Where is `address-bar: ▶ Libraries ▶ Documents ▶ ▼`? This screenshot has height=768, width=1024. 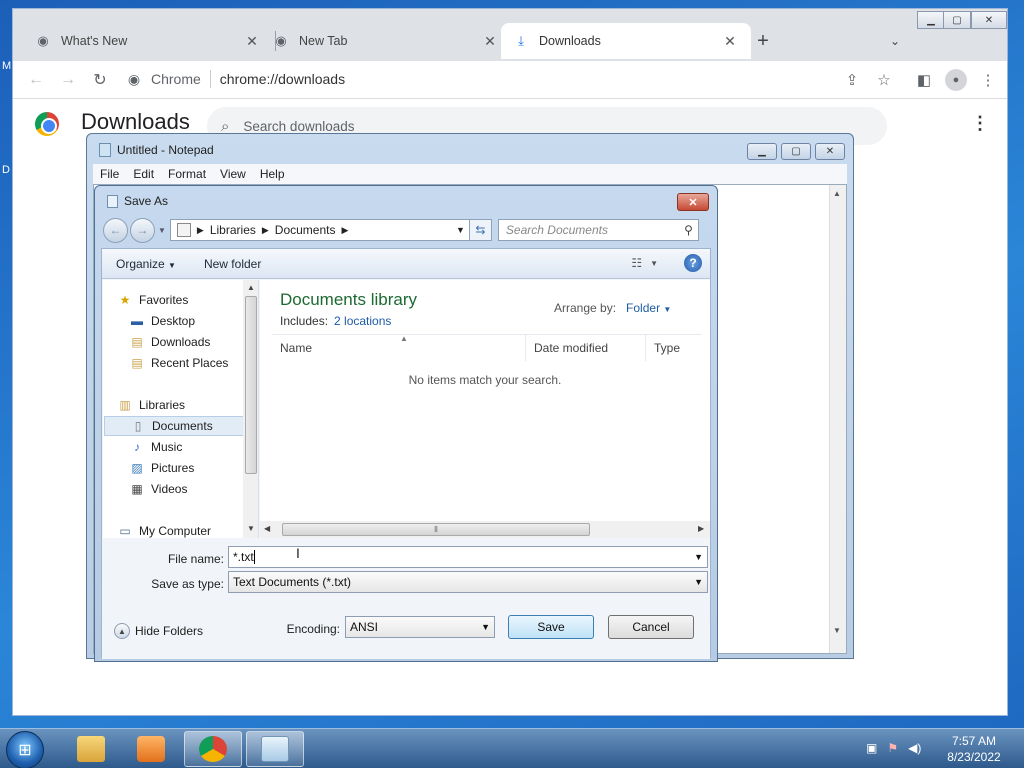 address-bar: ▶ Libraries ▶ Documents ▶ ▼ is located at coordinates (319, 230).